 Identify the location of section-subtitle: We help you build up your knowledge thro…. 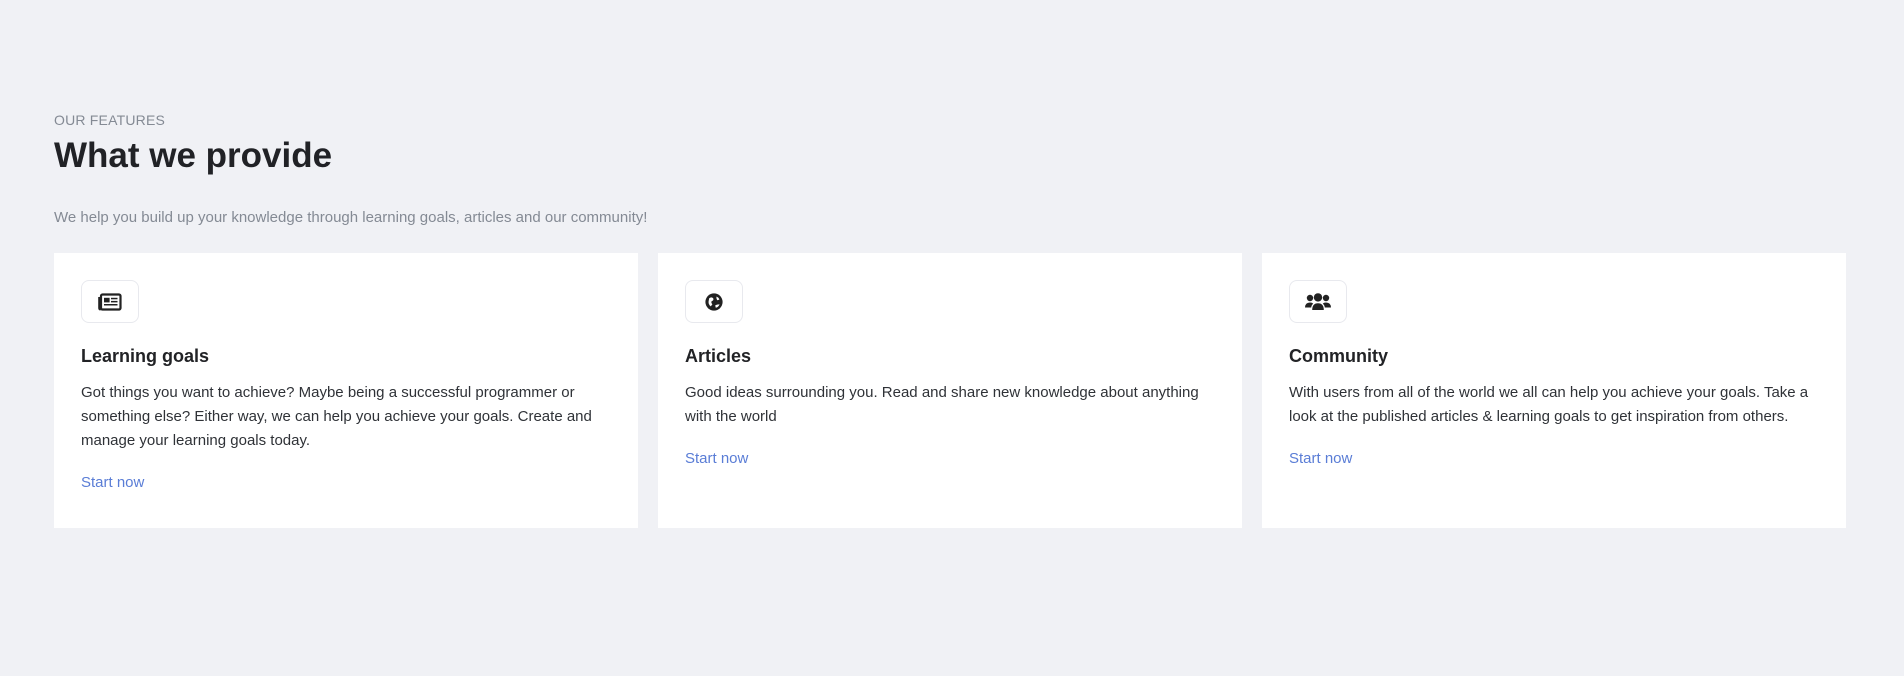
(351, 217).